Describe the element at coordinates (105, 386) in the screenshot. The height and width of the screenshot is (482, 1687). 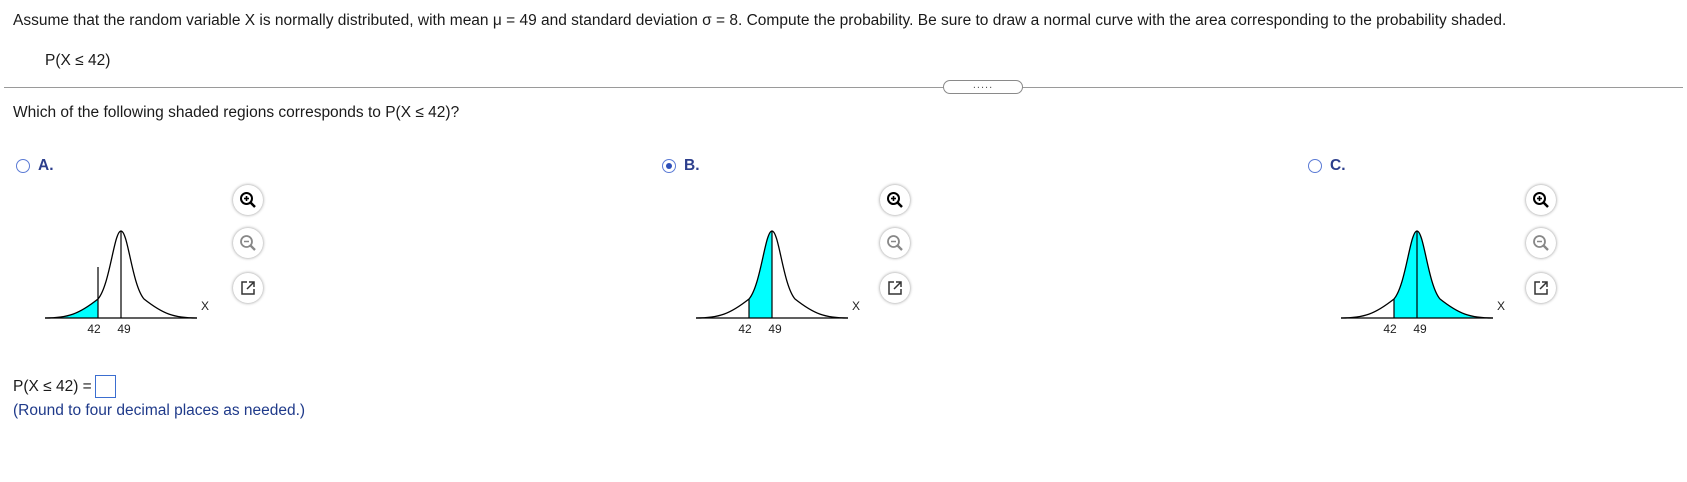
I see `answer-input` at that location.